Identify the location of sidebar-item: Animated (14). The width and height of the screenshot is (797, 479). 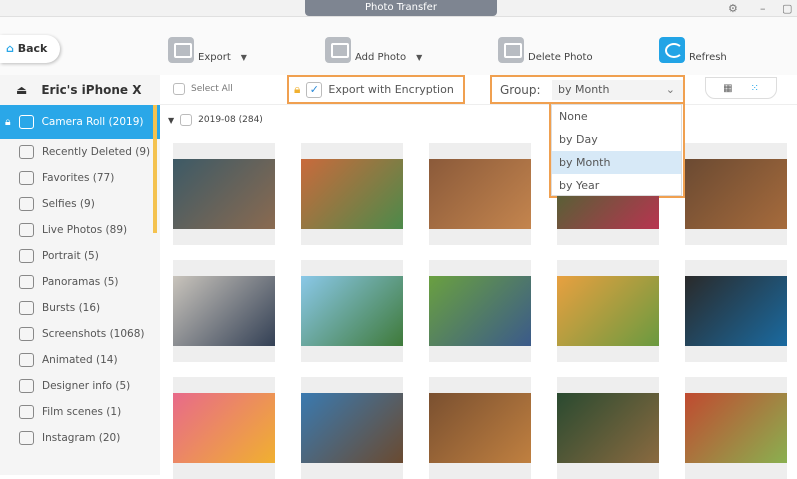
(80, 360).